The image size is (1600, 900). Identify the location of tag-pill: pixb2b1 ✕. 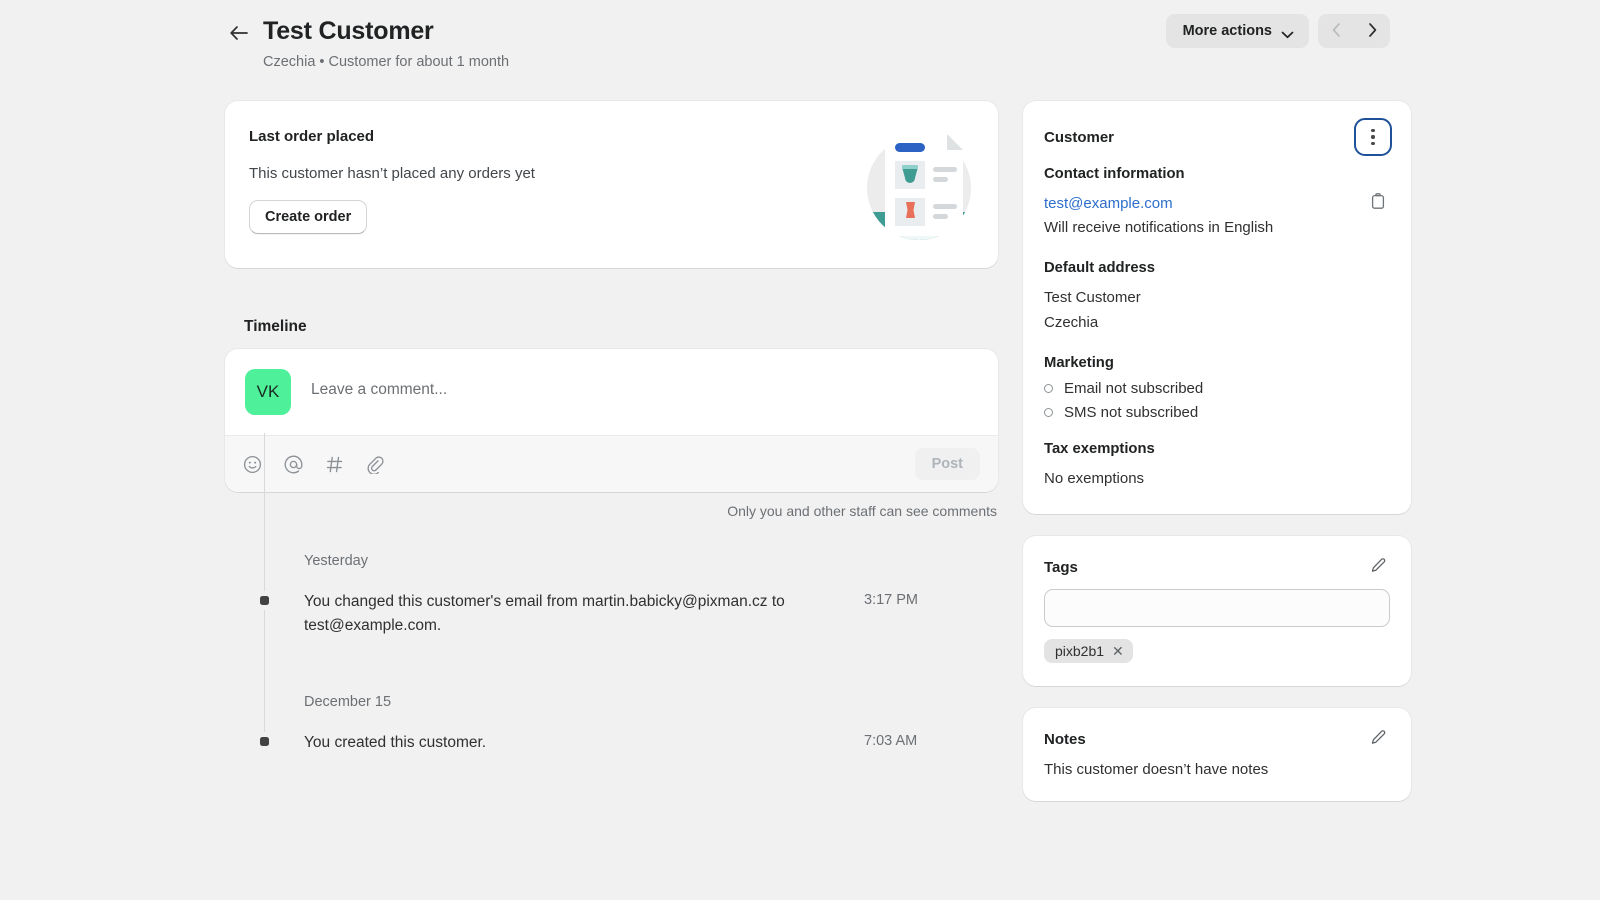
(1088, 651).